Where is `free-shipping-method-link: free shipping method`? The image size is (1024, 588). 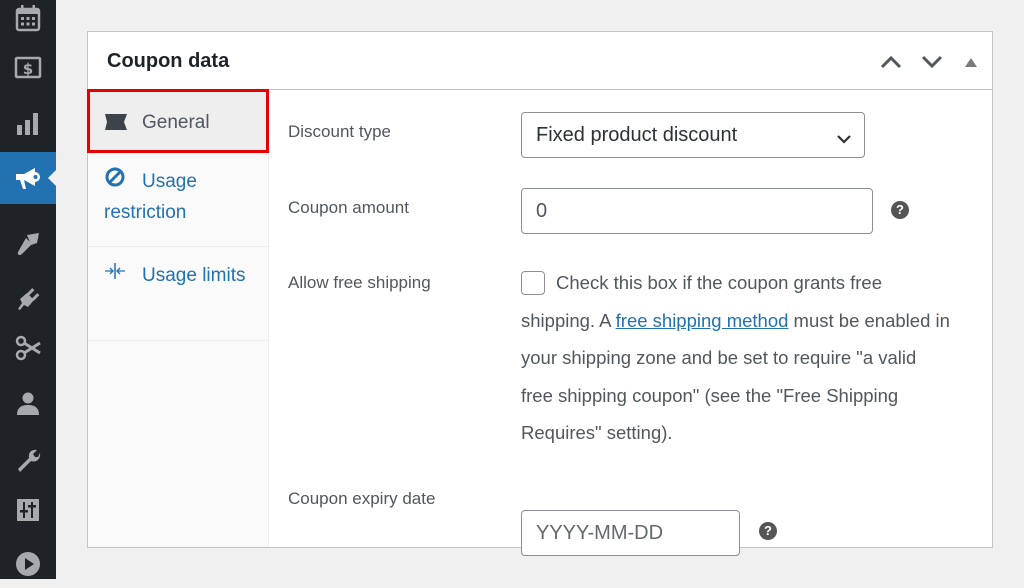 free-shipping-method-link: free shipping method is located at coordinates (702, 320).